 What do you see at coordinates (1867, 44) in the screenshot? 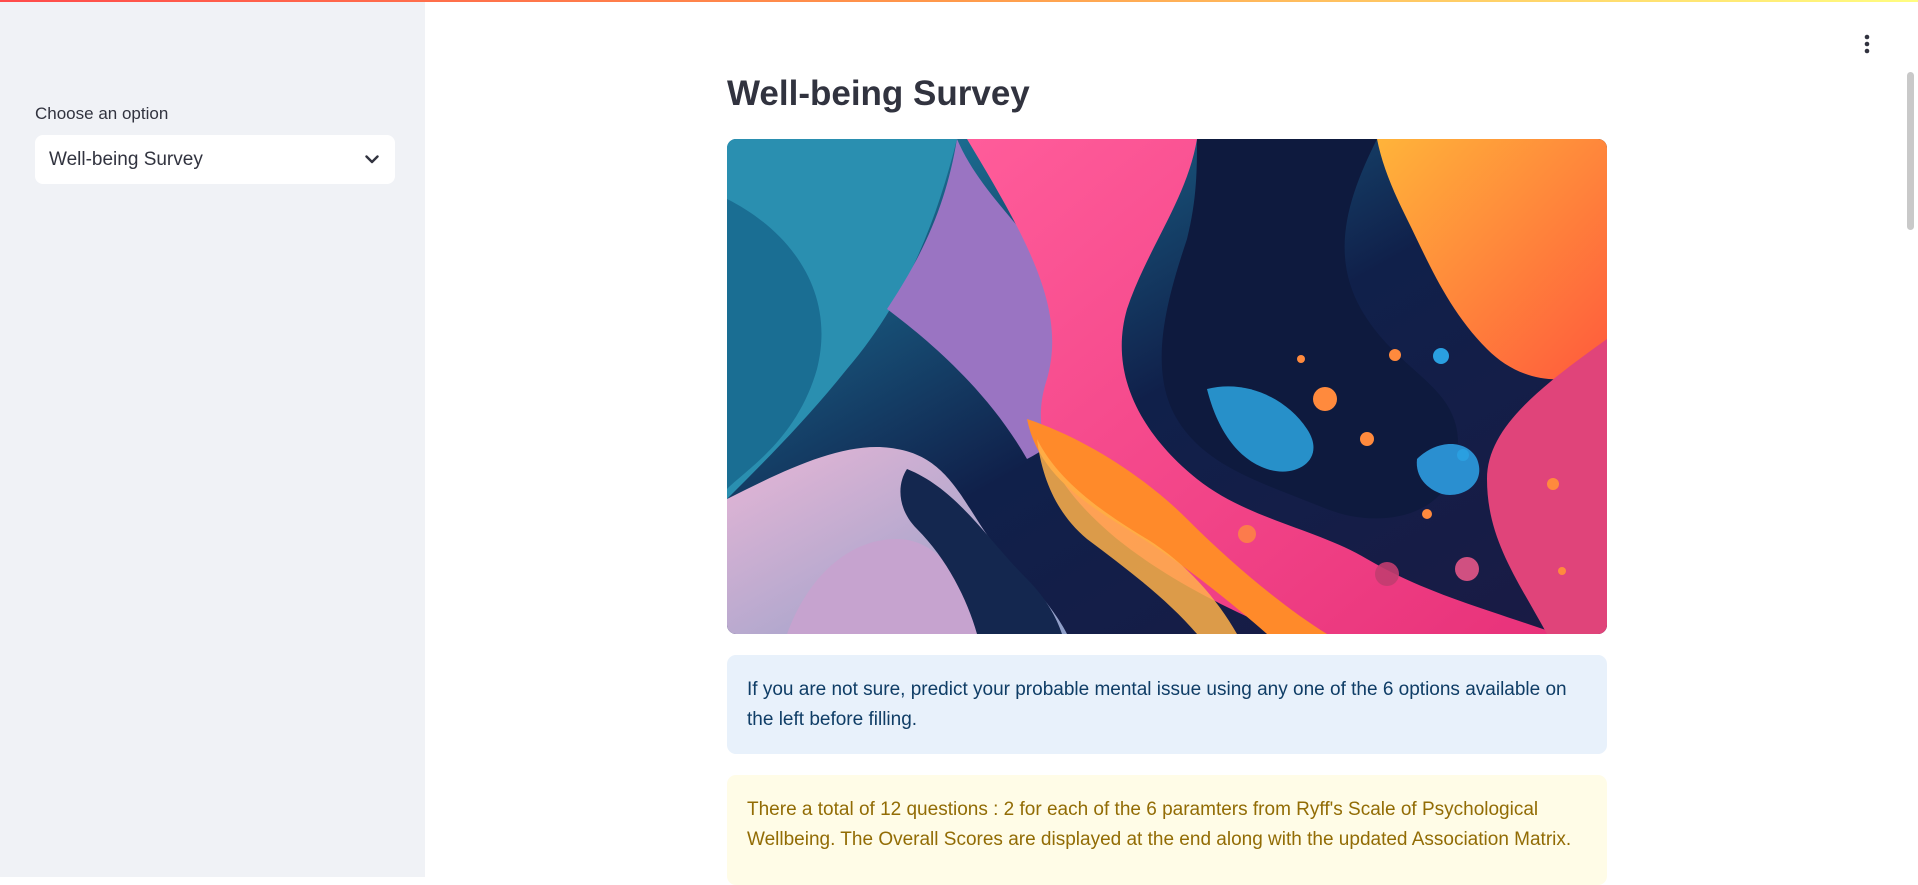
I see `kebab-menu-icon` at bounding box center [1867, 44].